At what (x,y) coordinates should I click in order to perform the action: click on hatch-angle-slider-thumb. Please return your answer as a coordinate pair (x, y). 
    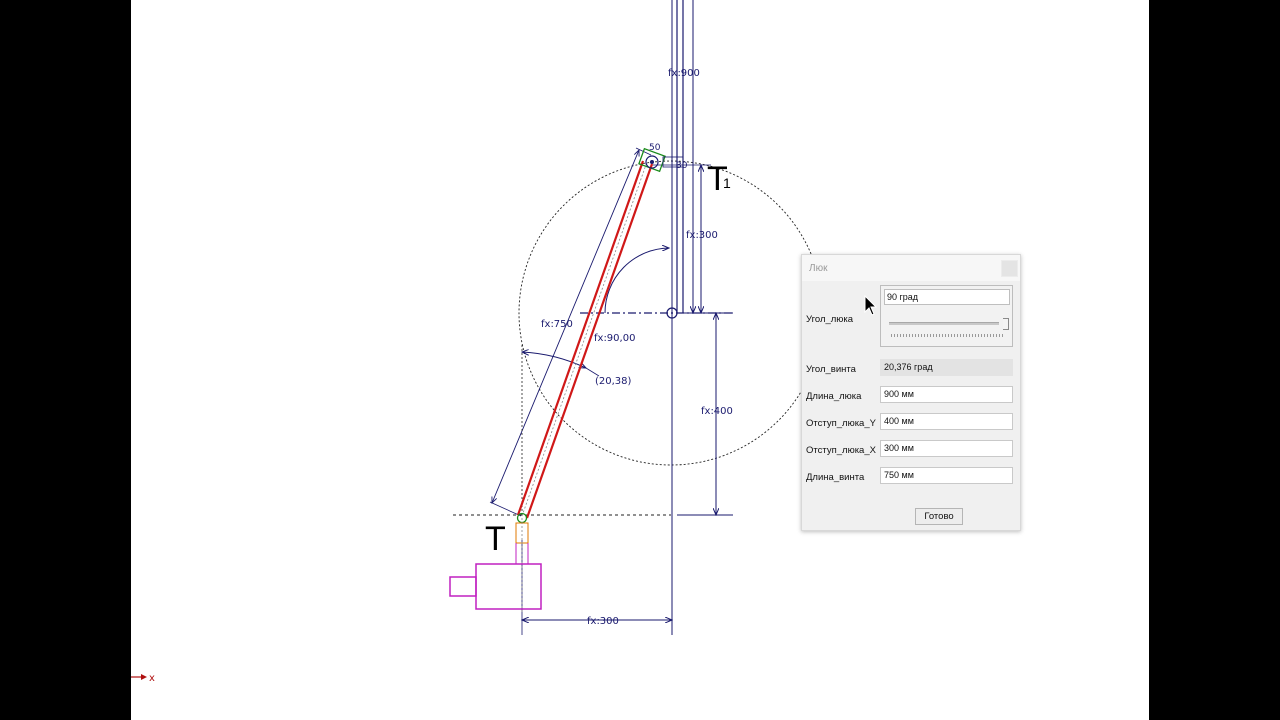
    Looking at the image, I should click on (1006, 324).